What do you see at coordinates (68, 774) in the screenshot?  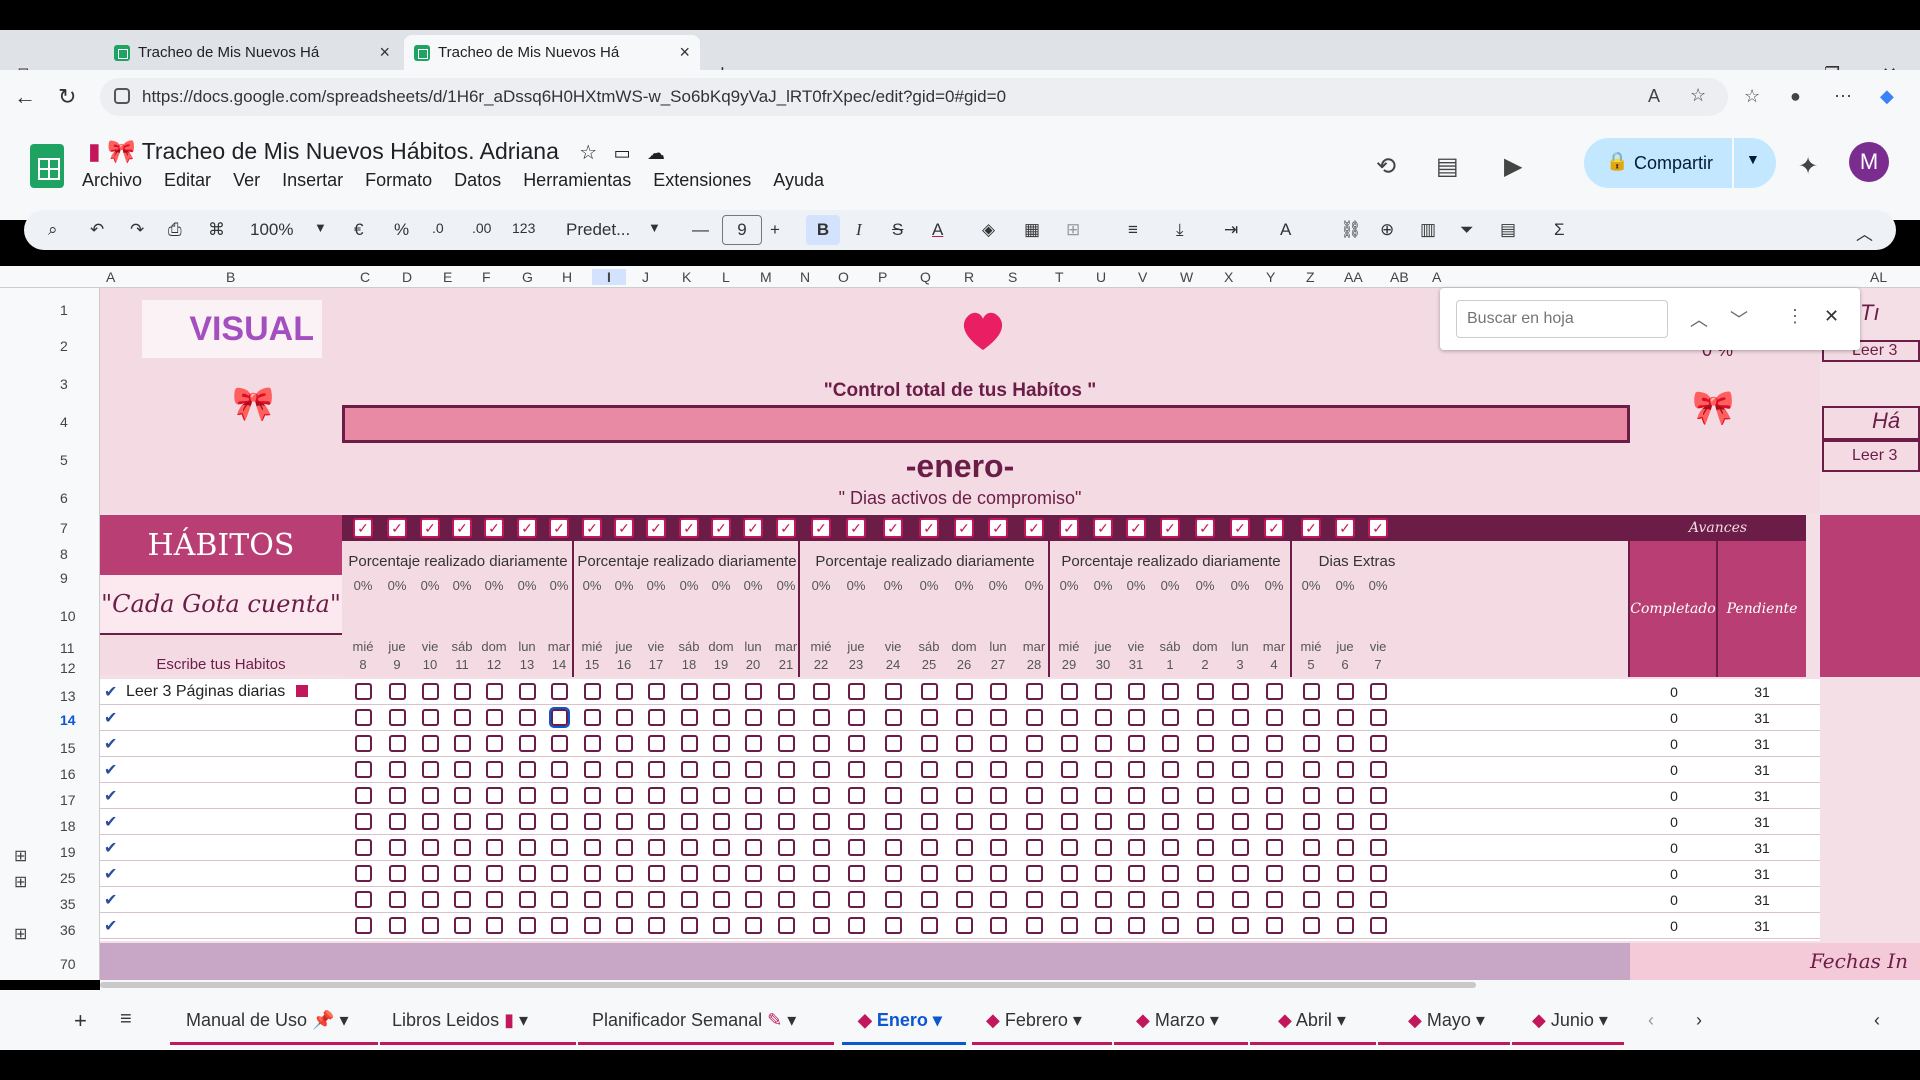 I see `row-header: 16` at bounding box center [68, 774].